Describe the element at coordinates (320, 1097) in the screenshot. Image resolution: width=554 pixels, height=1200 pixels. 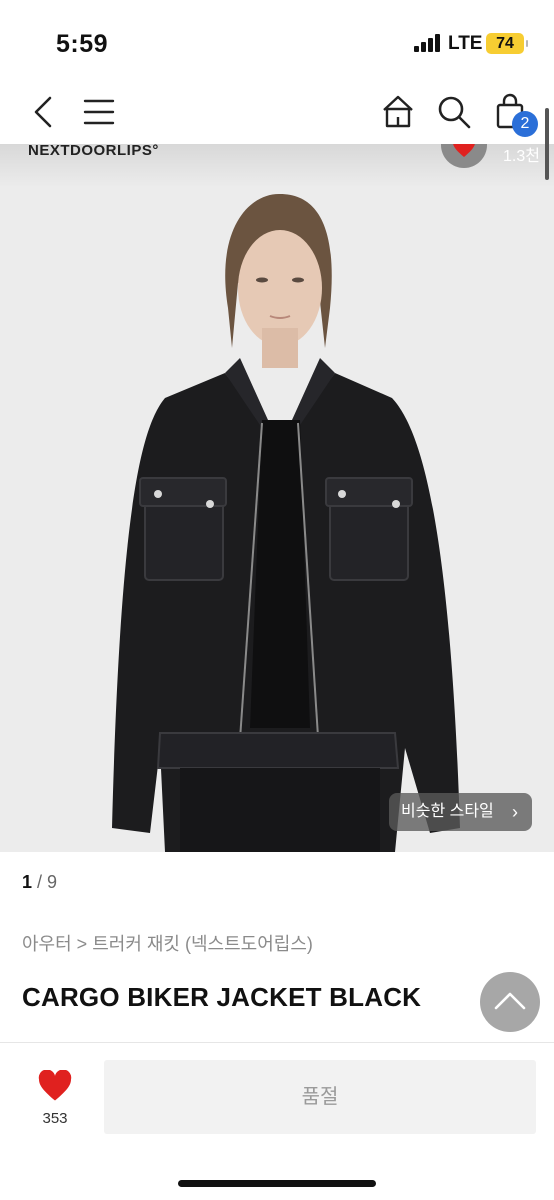
I see `soldout-button: 품절` at that location.